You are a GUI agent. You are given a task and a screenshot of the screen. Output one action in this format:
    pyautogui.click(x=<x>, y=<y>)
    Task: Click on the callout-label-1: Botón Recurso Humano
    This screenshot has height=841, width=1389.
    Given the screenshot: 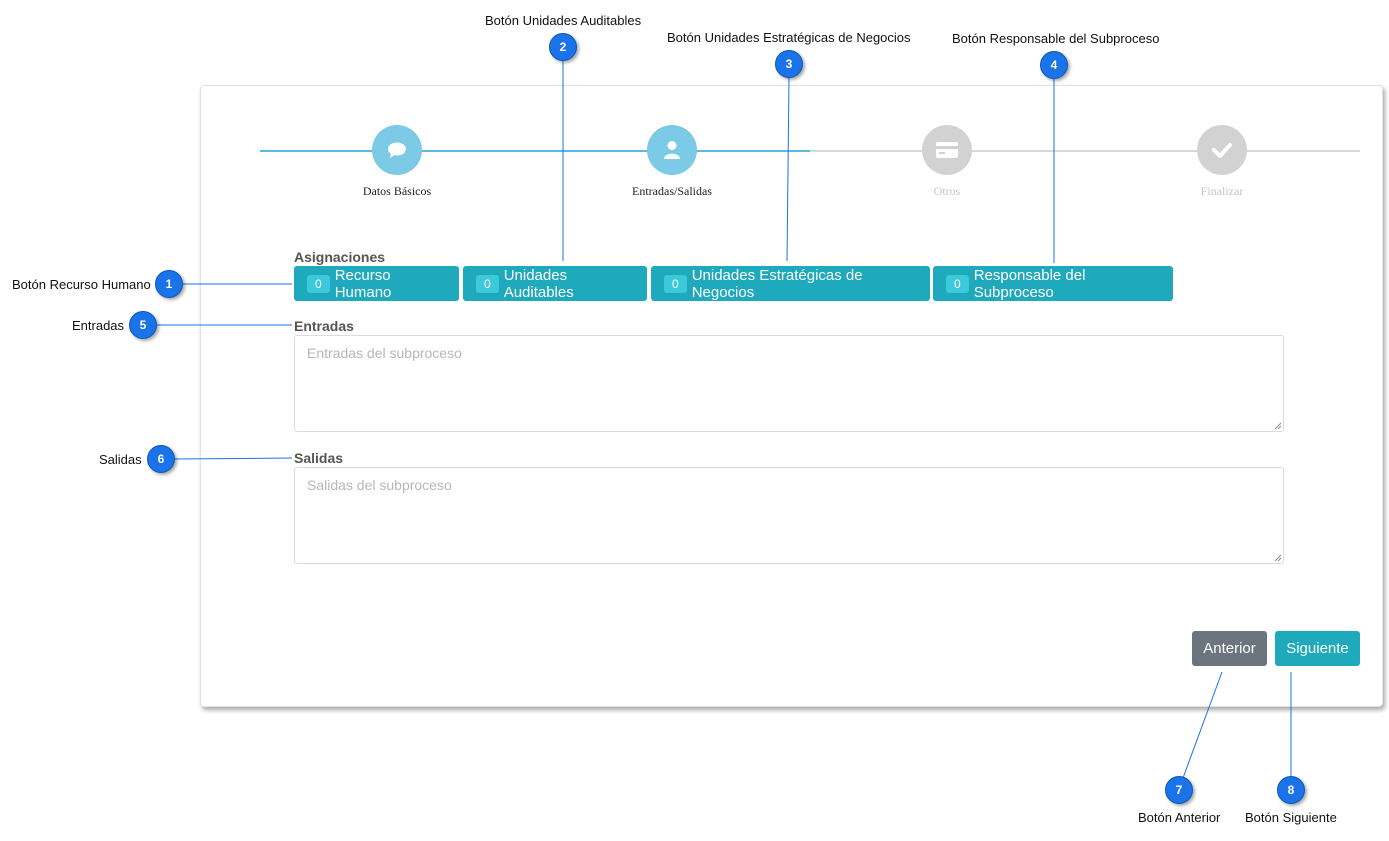 What is the action you would take?
    pyautogui.click(x=81, y=284)
    